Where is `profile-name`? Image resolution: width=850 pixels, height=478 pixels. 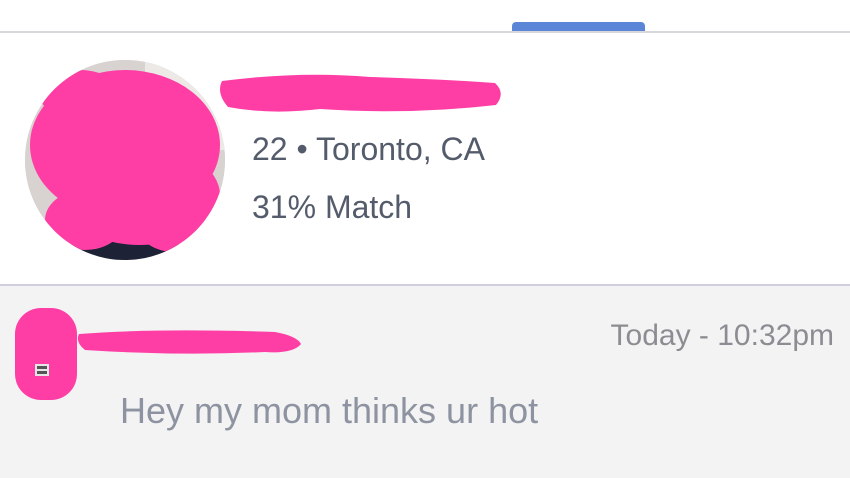
profile-name is located at coordinates (365, 93).